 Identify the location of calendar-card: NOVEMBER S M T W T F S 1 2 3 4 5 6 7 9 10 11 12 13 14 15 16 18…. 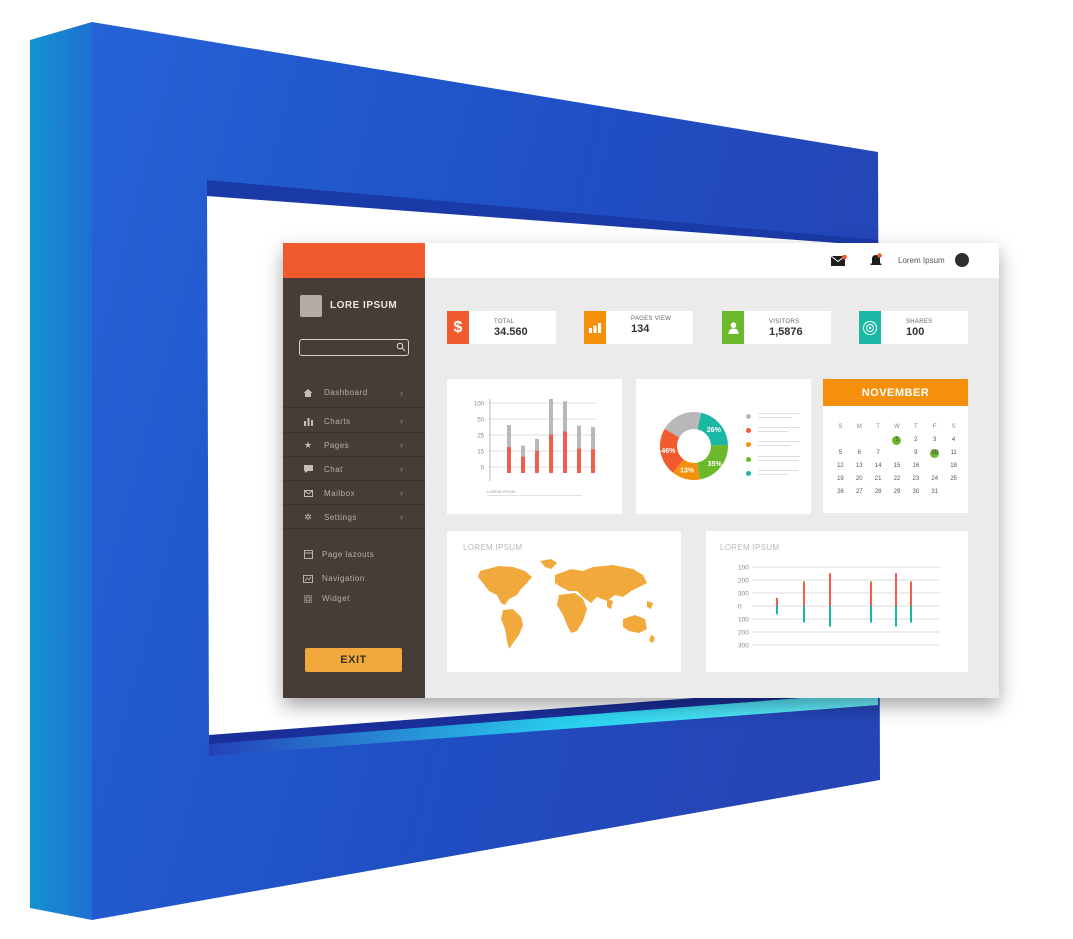
(895, 446).